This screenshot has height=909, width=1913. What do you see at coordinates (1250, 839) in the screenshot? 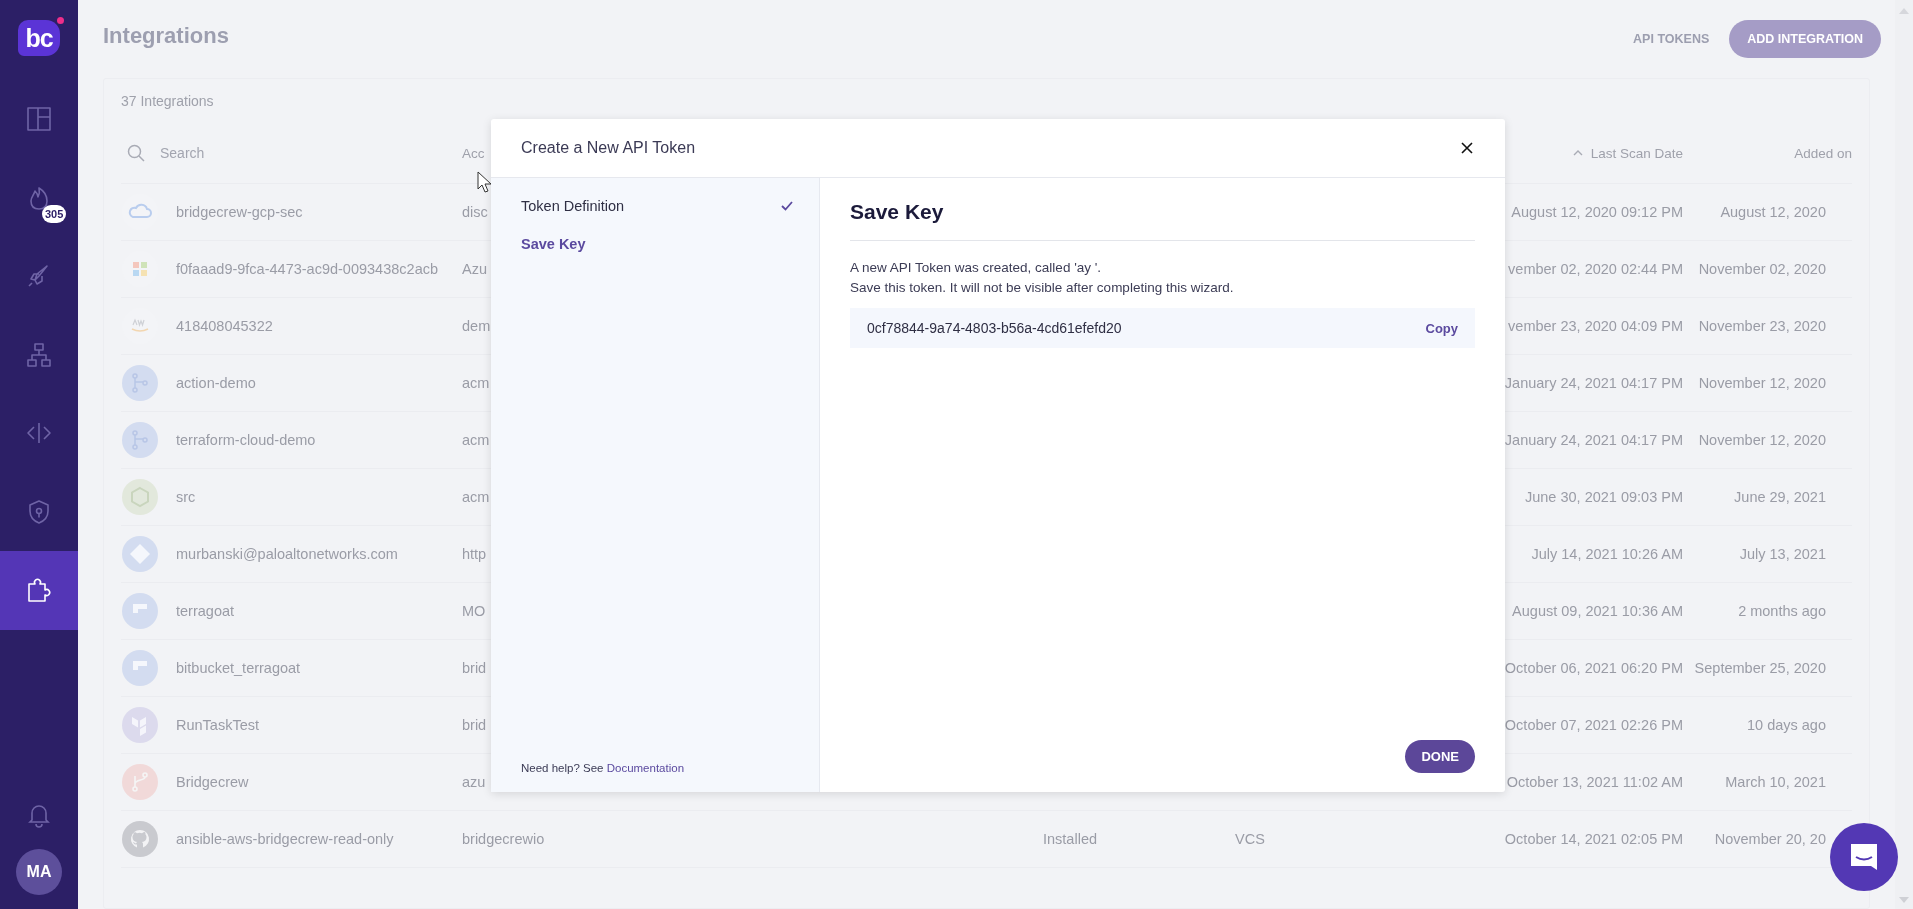
I see `table-cell: VCS` at bounding box center [1250, 839].